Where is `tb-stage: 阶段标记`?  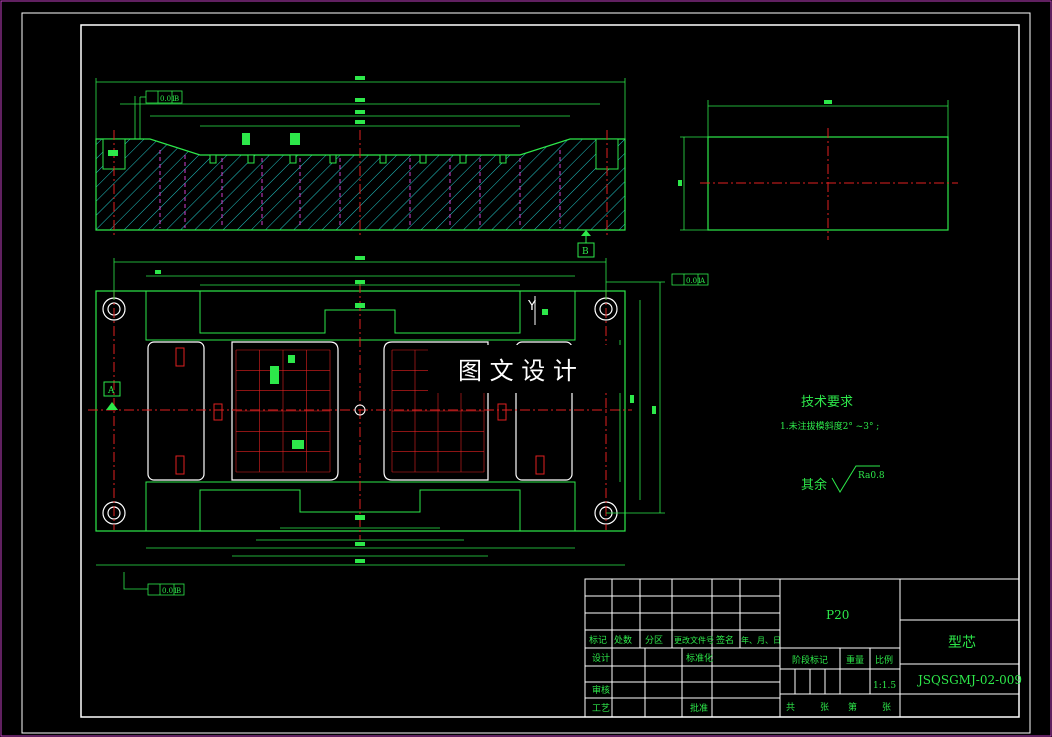 tb-stage: 阶段标记 is located at coordinates (810, 660).